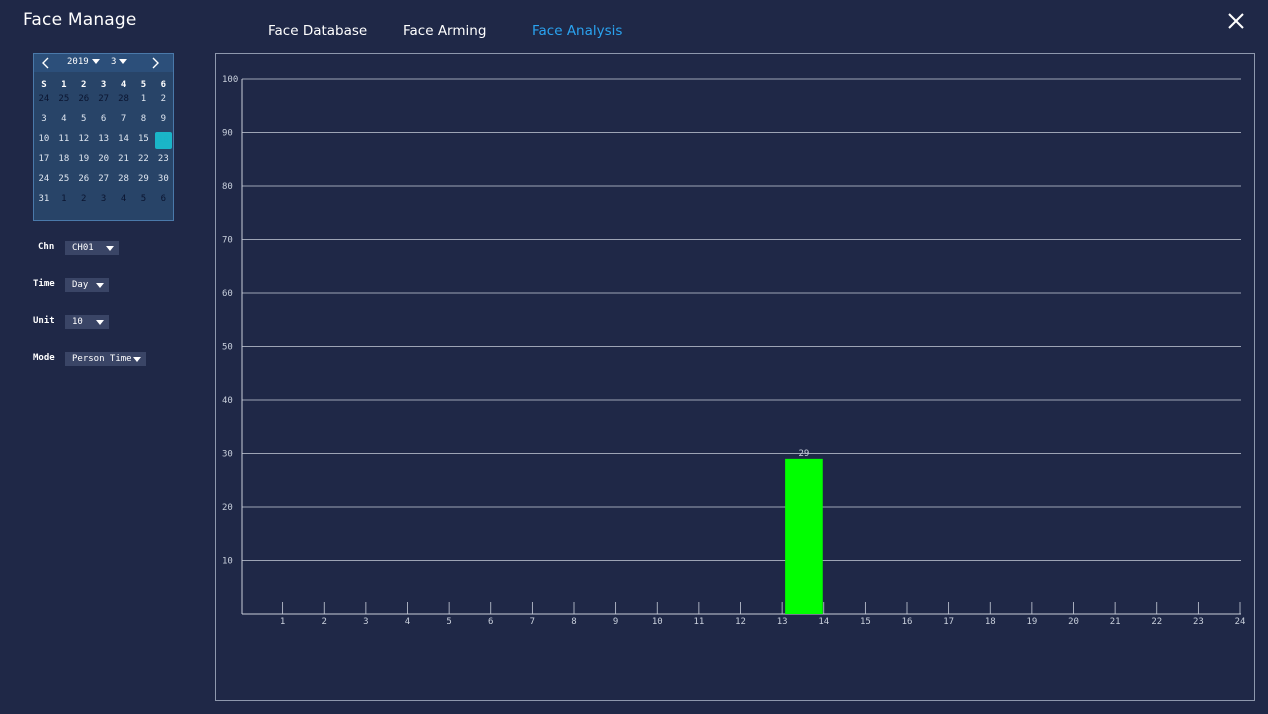 The width and height of the screenshot is (1268, 714). I want to click on time-select: Day, so click(87, 285).